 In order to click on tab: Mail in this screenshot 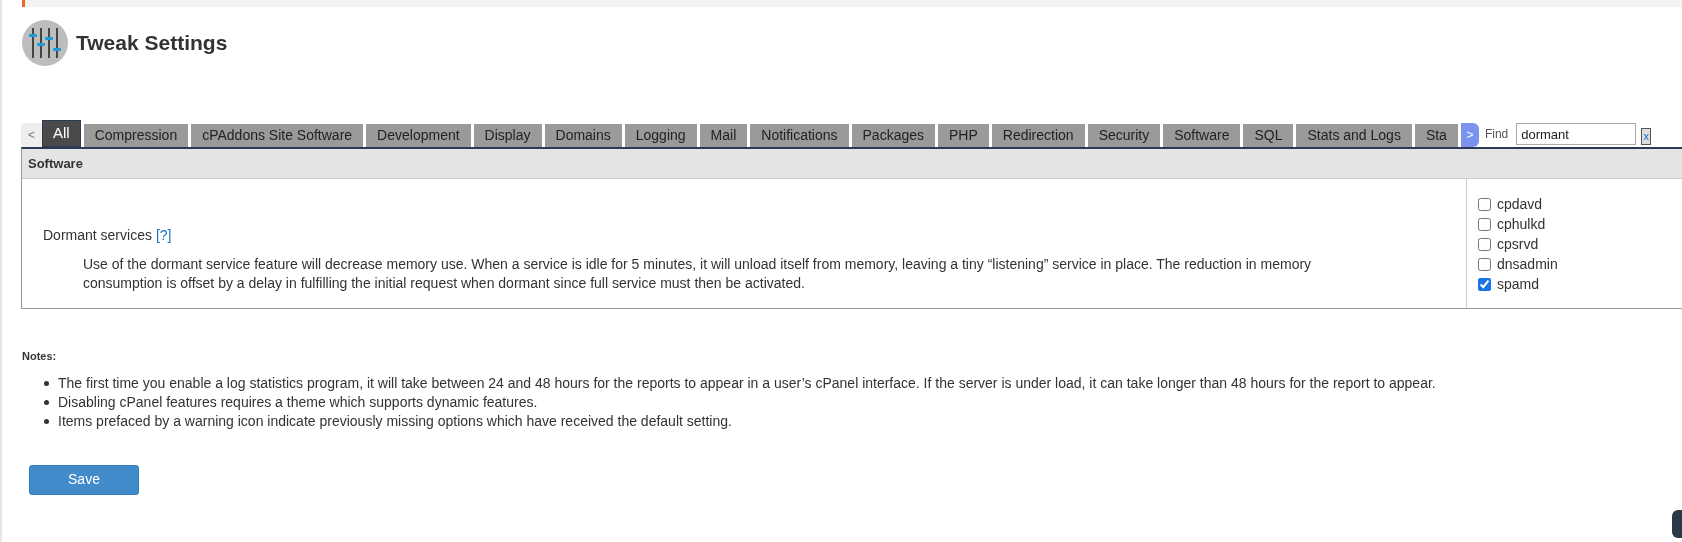, I will do `click(723, 135)`.